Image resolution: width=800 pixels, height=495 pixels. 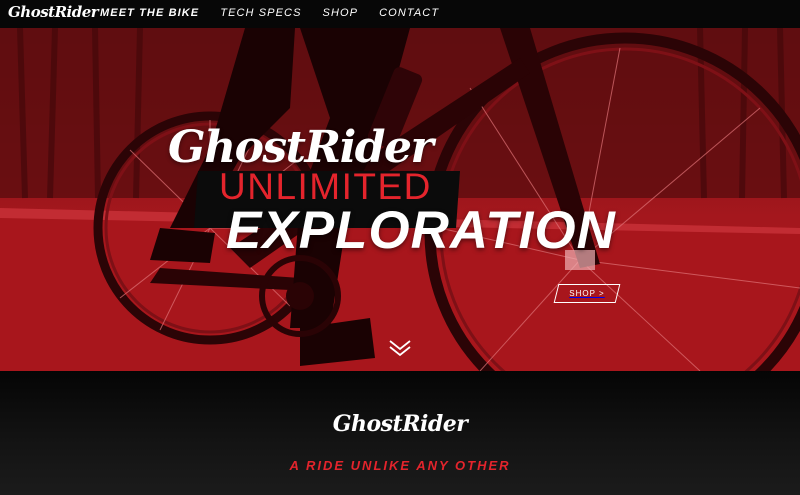 I want to click on double-chevron-down-icon, so click(x=400, y=348).